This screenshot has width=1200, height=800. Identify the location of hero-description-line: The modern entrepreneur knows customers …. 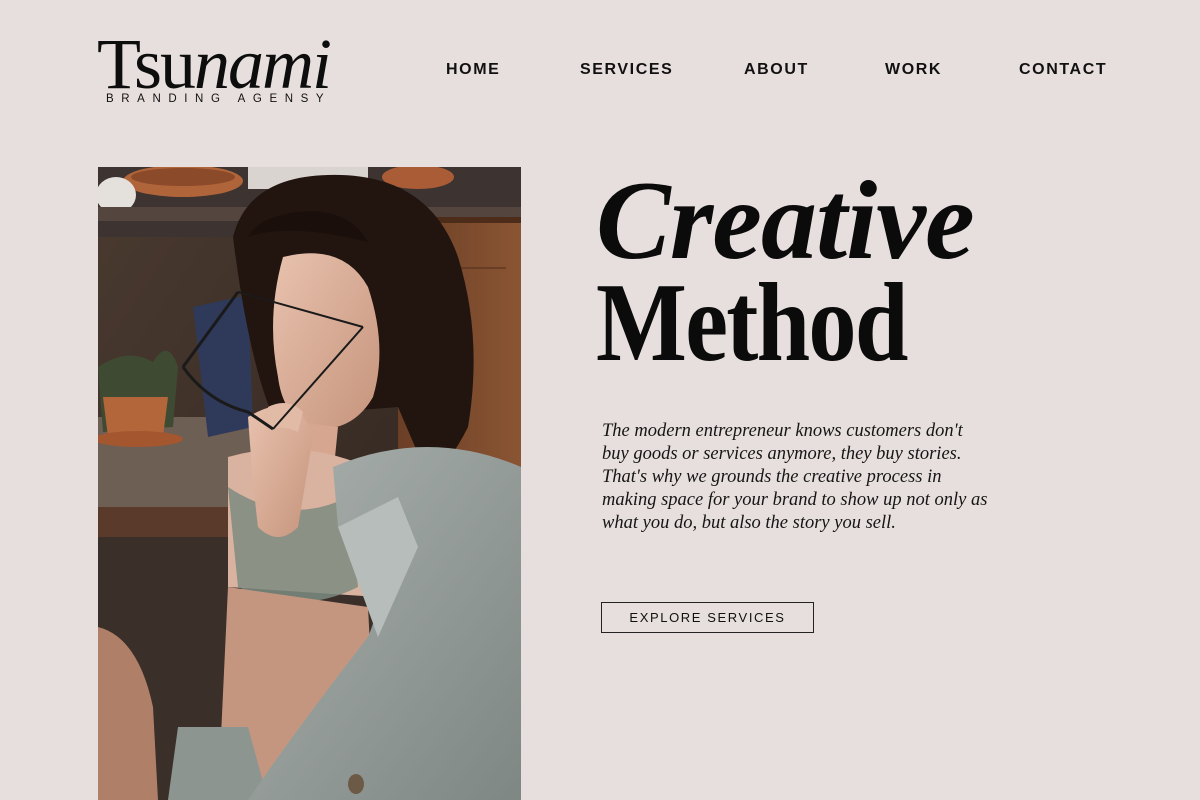
(782, 431).